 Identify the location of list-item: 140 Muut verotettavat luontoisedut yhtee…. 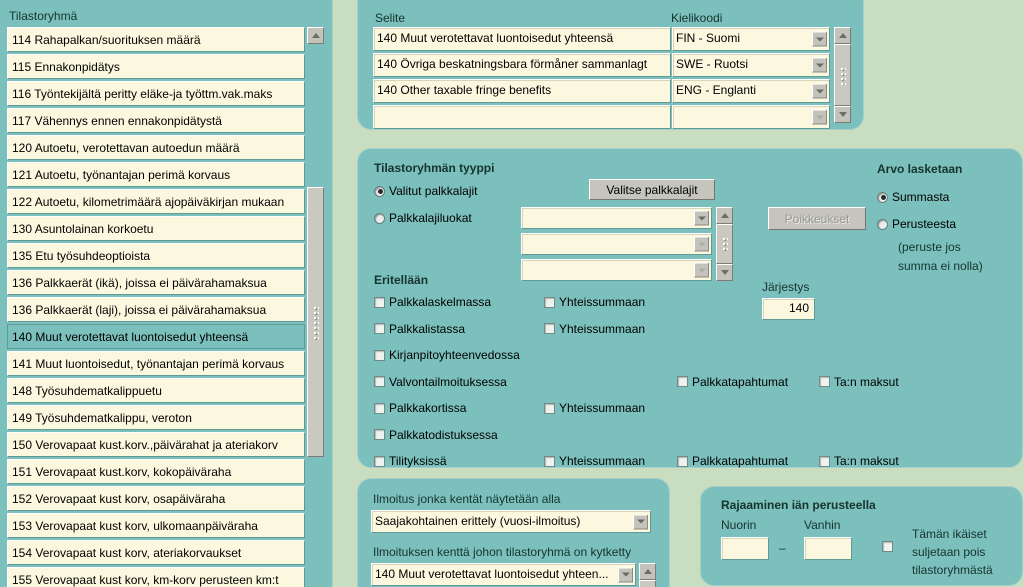
(156, 336).